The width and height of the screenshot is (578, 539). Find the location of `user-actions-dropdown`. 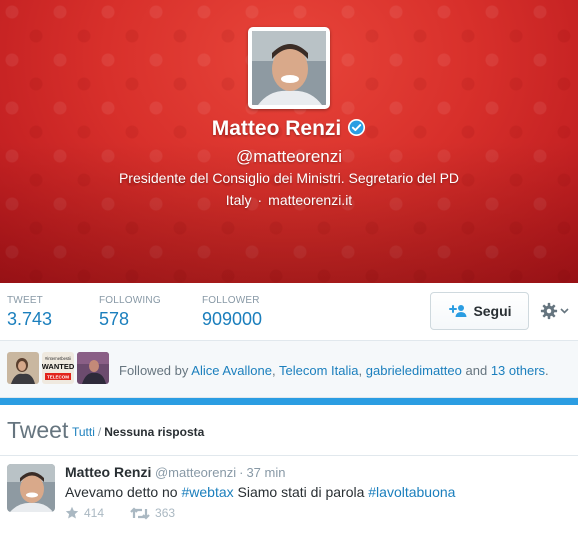

user-actions-dropdown is located at coordinates (556, 311).